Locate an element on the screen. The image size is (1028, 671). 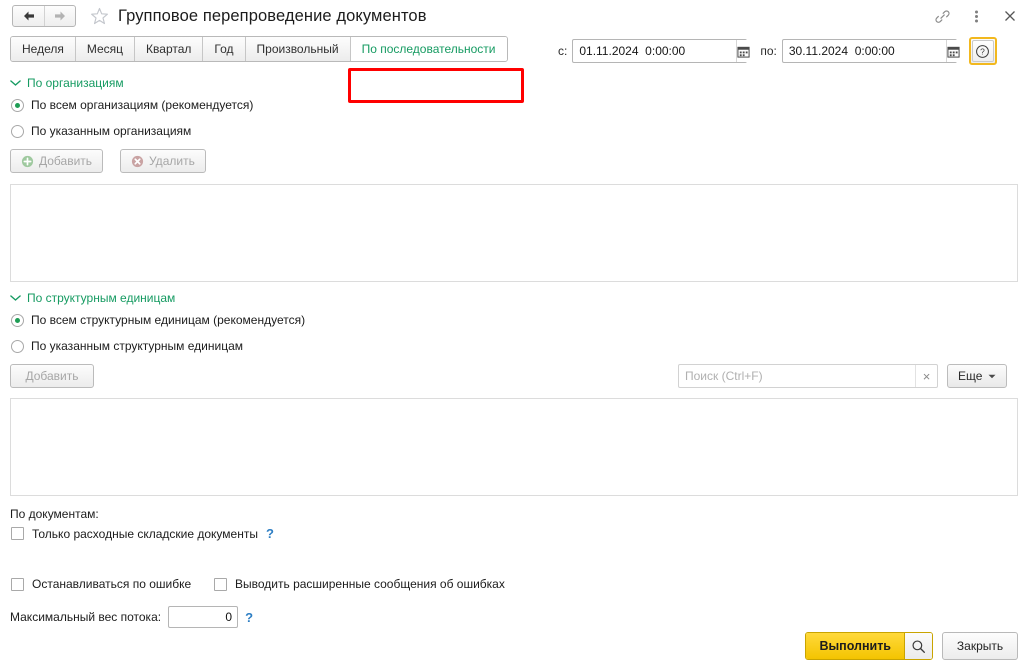
close-button: Закрыть is located at coordinates (980, 646).